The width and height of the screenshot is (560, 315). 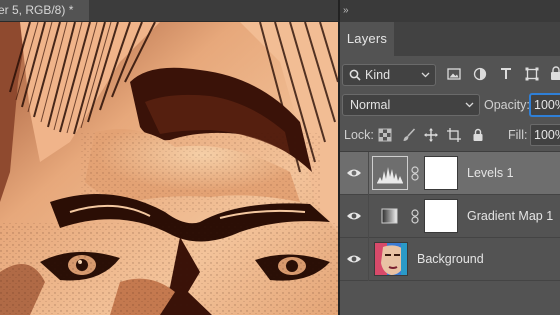 I want to click on layer-name: Levels 1, so click(x=490, y=173).